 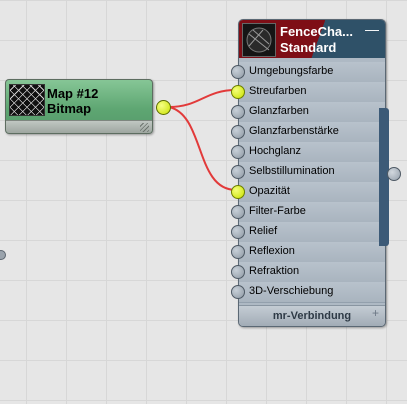 I want to click on slot-label: Reflexion, so click(x=272, y=251).